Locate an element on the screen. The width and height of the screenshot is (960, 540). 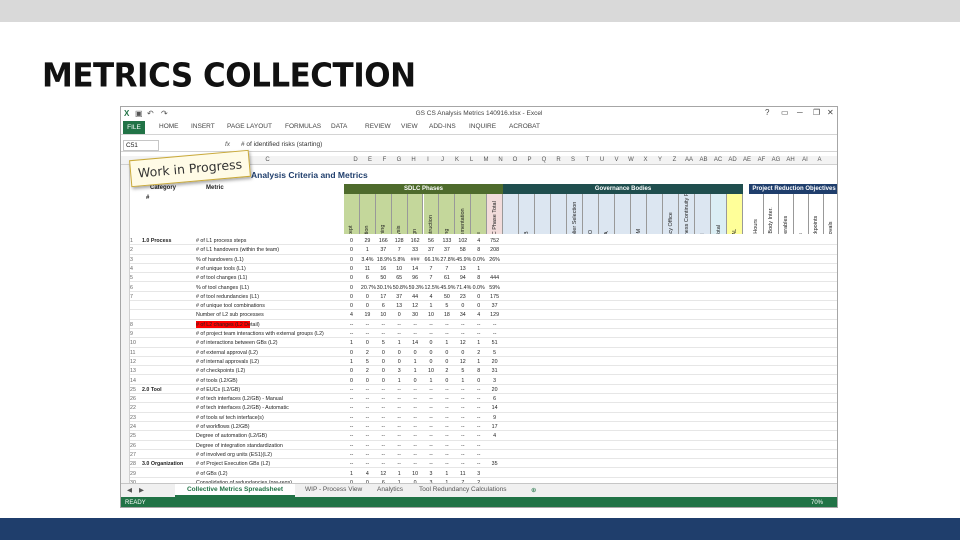
column-header-v: V is located at coordinates (616, 160).